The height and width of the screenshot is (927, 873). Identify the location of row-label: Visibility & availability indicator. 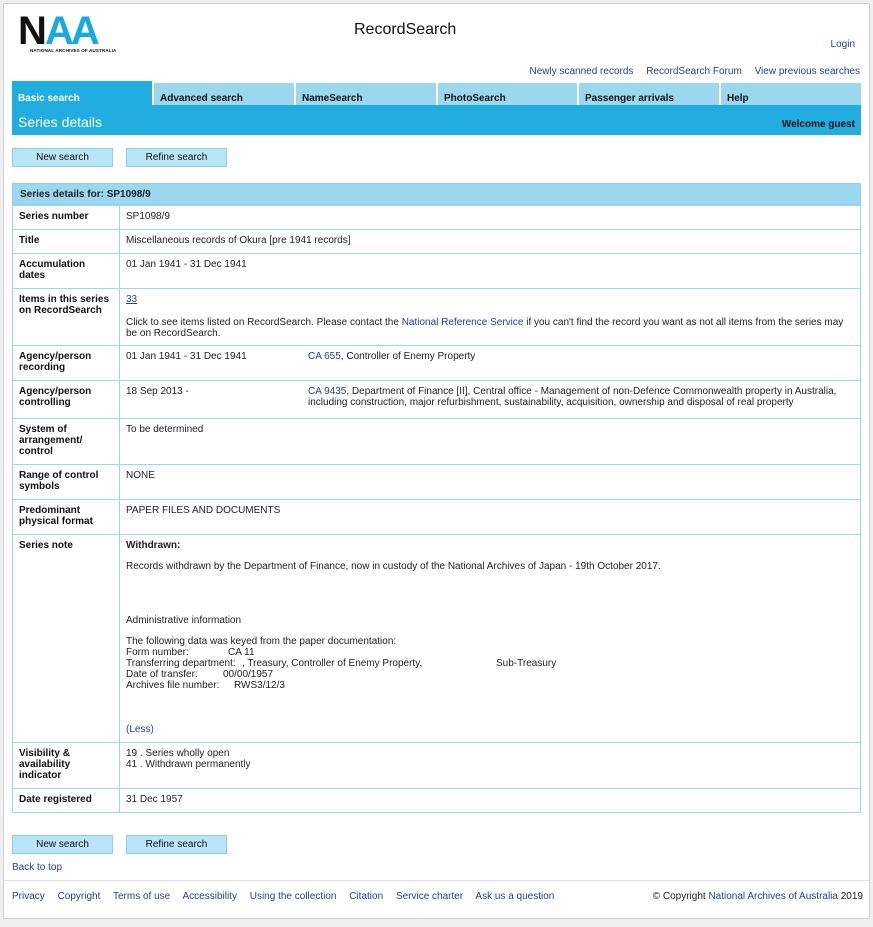
(66, 765).